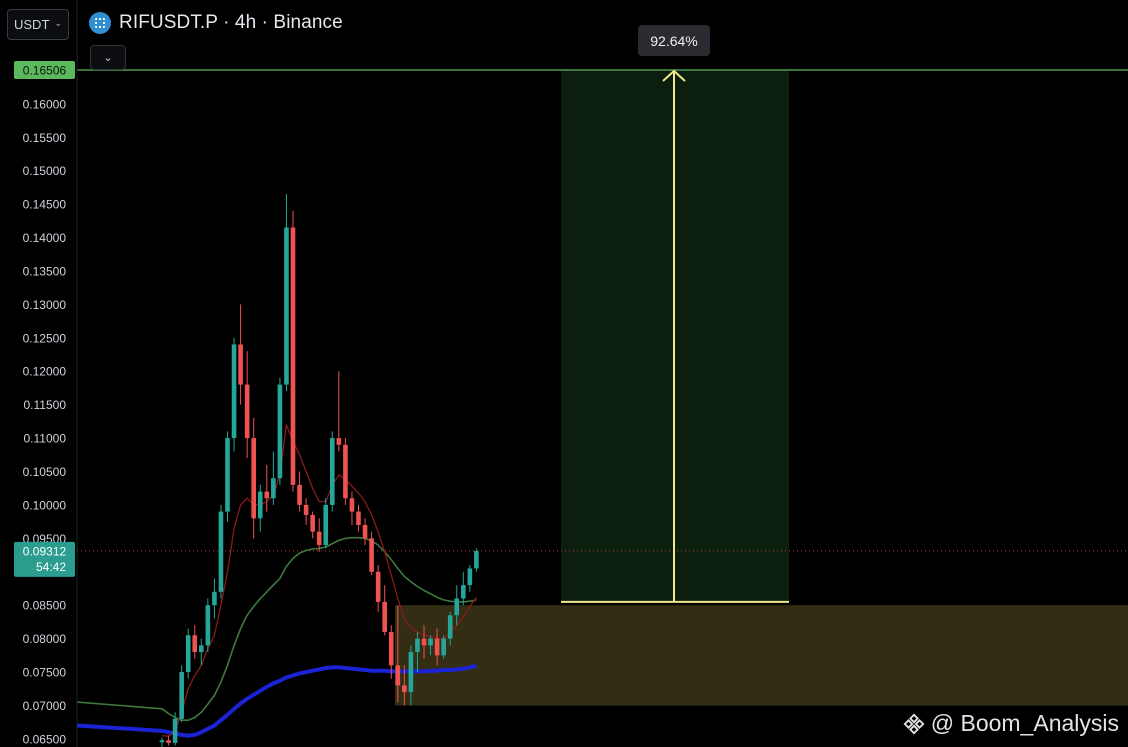 This screenshot has height=747, width=1128. What do you see at coordinates (45, 305) in the screenshot?
I see `y-tick-label: 0.13000` at bounding box center [45, 305].